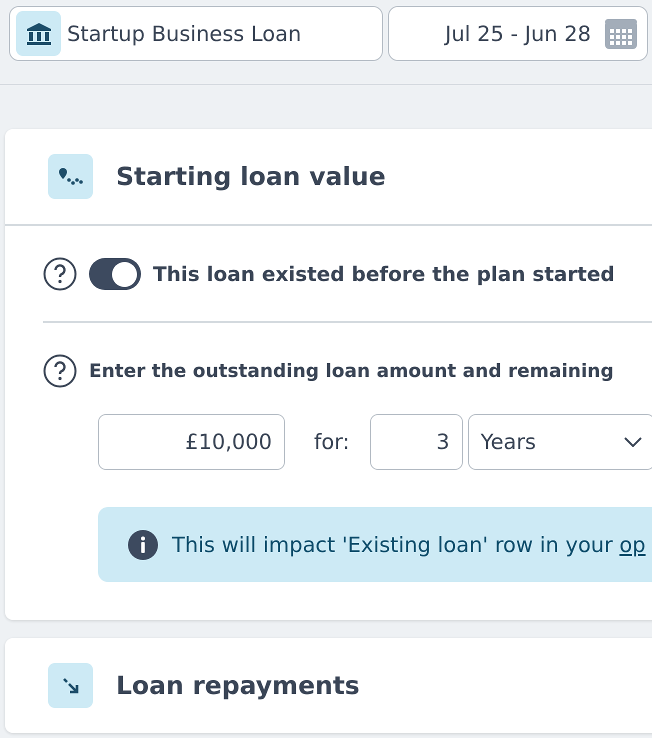  Describe the element at coordinates (332, 442) in the screenshot. I see `for-label: for:` at that location.